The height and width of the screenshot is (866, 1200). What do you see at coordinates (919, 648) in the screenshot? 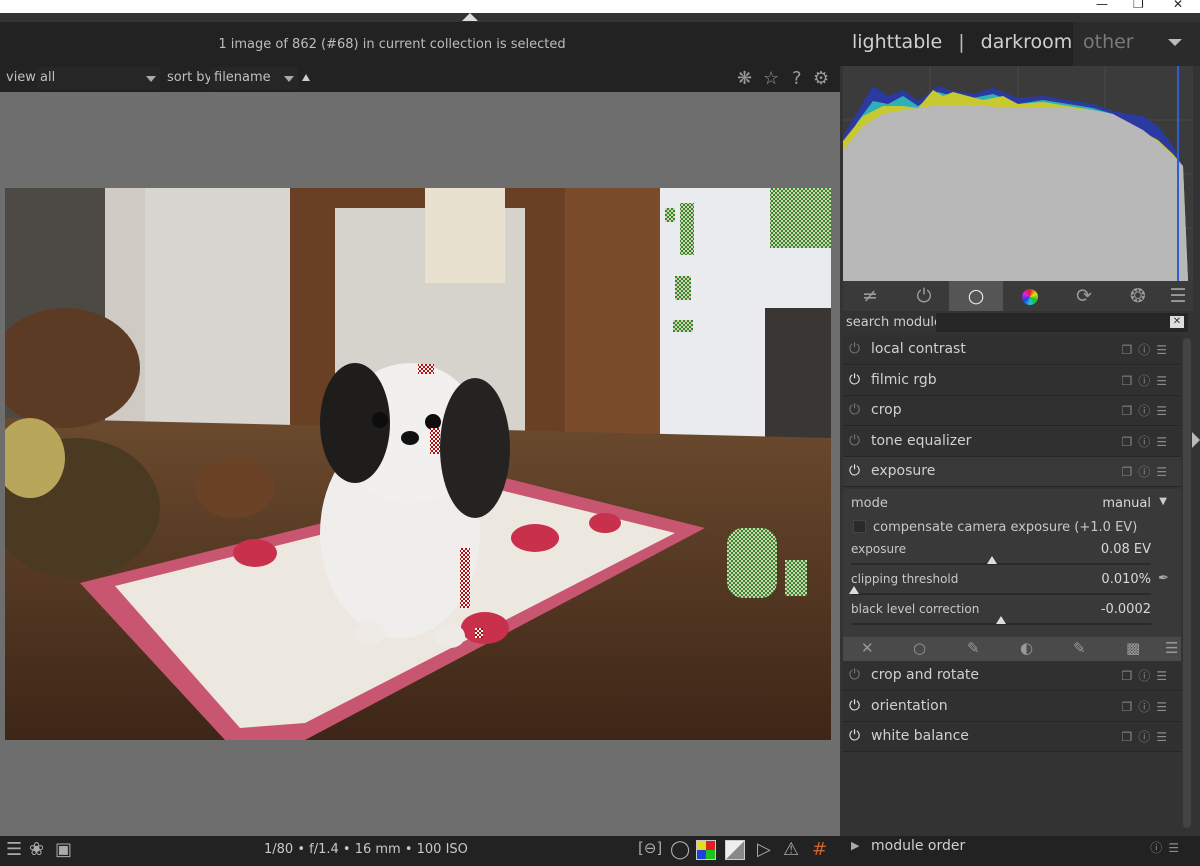
I see `uniform-icon: ○` at bounding box center [919, 648].